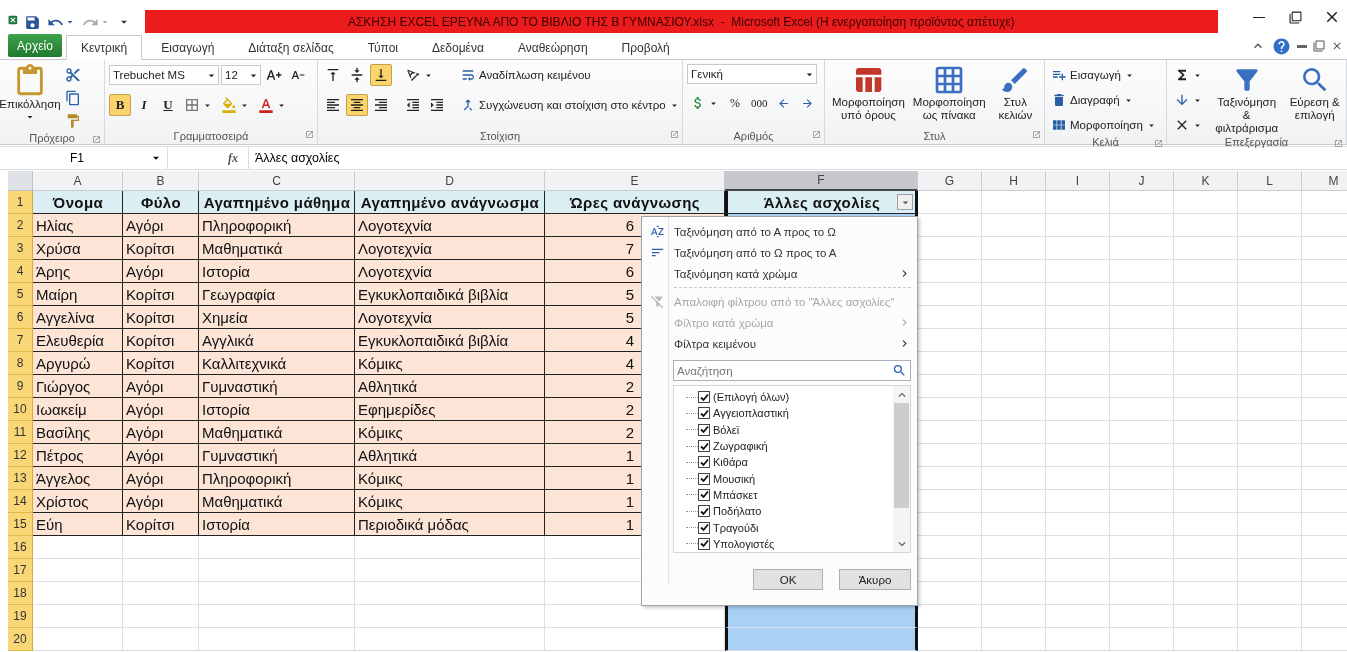 This screenshot has width=1347, height=652. Describe the element at coordinates (161, 455) in the screenshot. I see `table-cell: Αγόρι` at that location.